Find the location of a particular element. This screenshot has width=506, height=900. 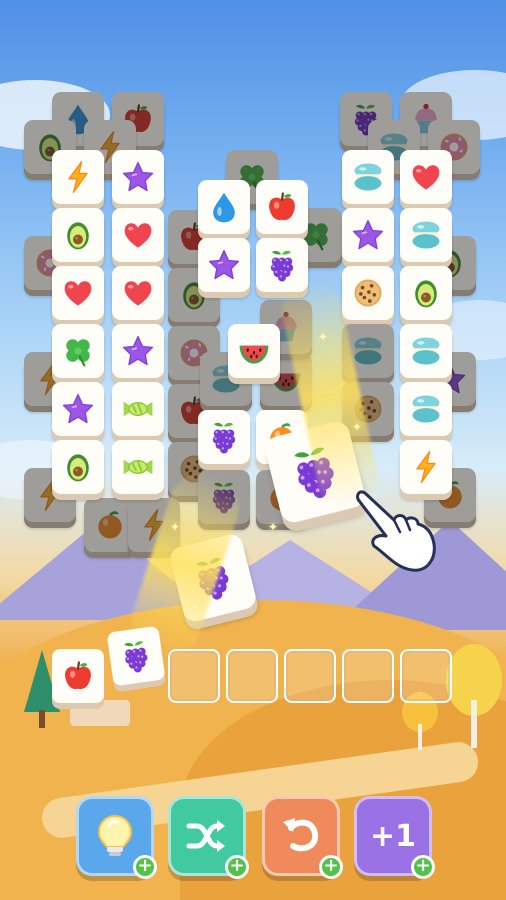

undo-booster-button: + is located at coordinates (302, 837).